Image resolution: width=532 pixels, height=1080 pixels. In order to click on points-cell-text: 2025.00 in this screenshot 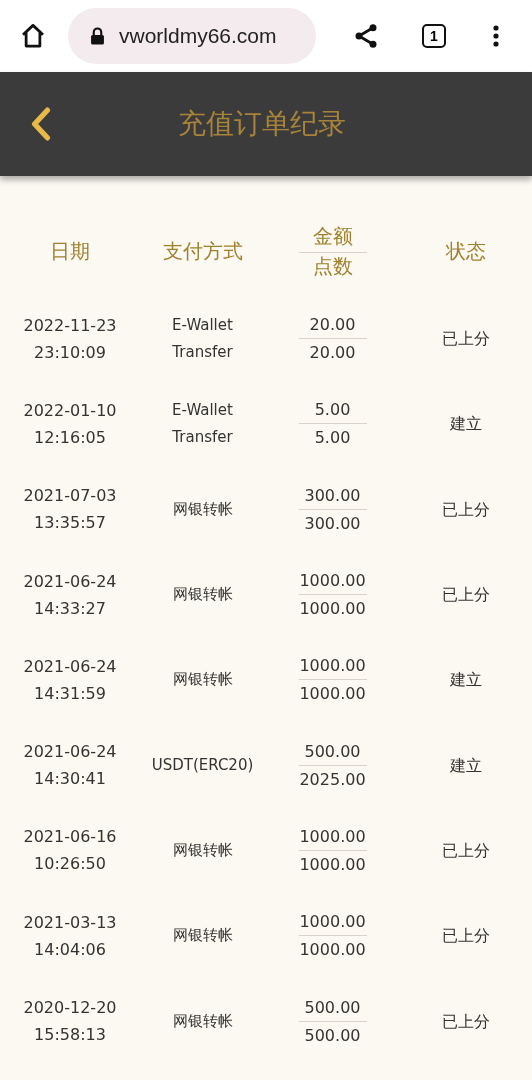, I will do `click(332, 779)`.